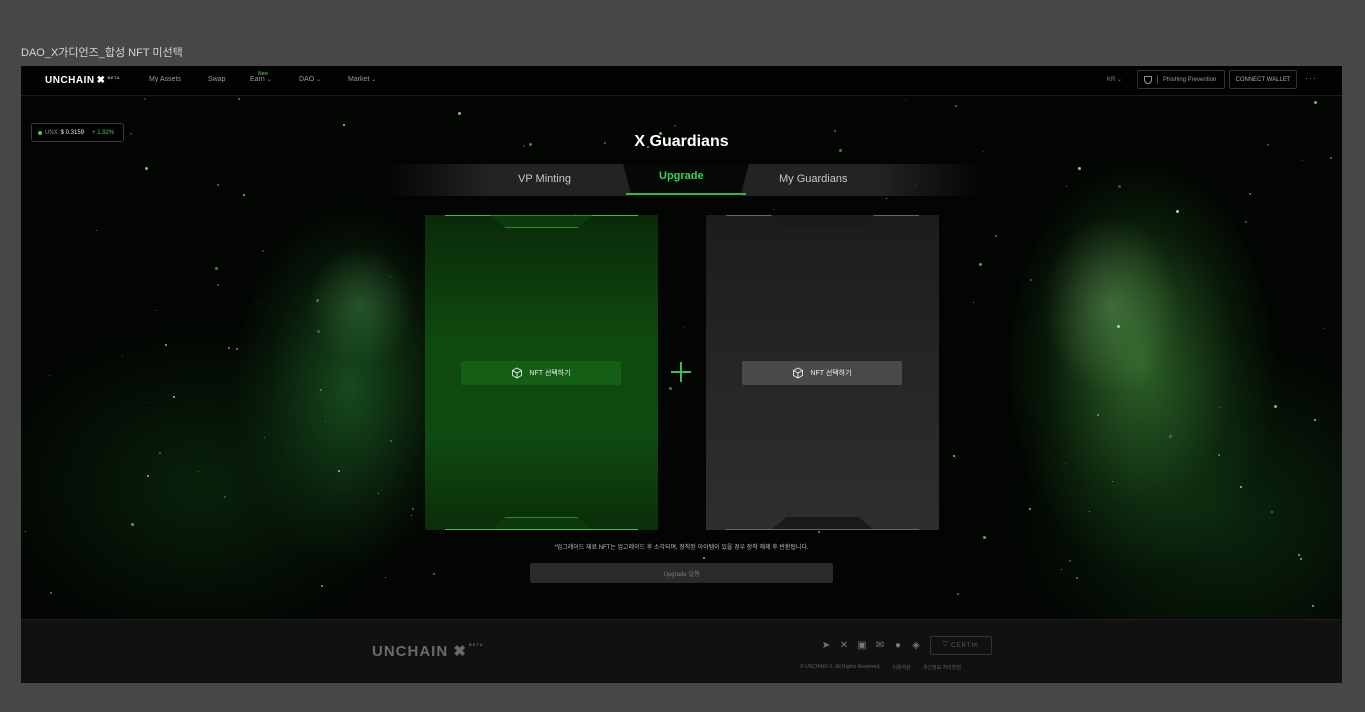 This screenshot has width=1365, height=712. Describe the element at coordinates (428, 651) in the screenshot. I see `footer-logo: UNCHAIN ✖ BETA` at that location.